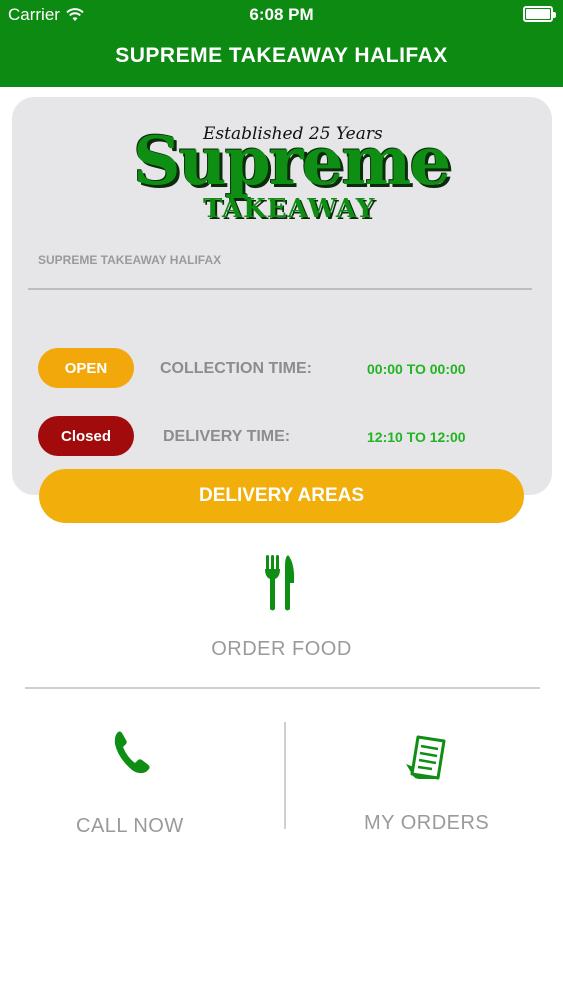  I want to click on logo-tagline: Established 25 Years, so click(293, 134).